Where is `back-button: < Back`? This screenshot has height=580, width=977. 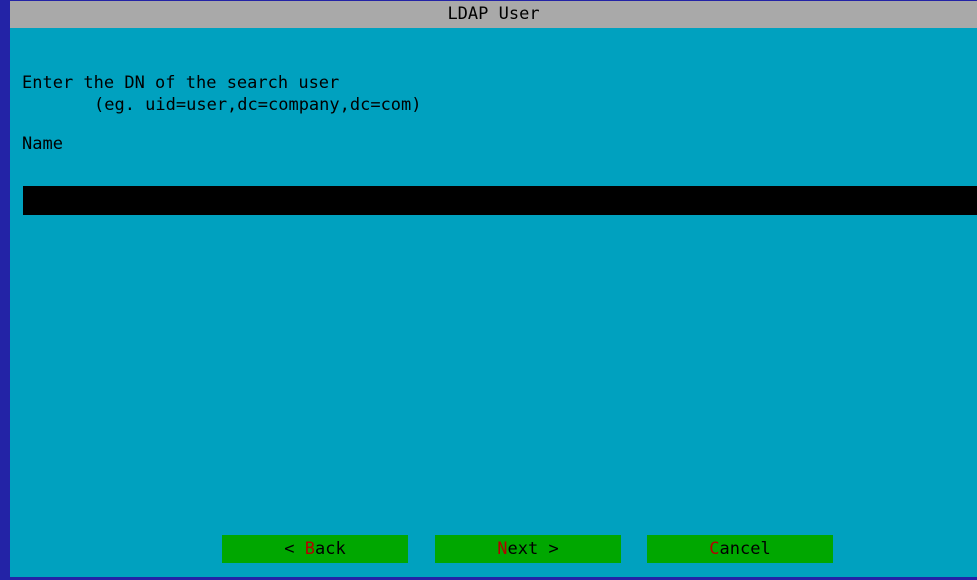 back-button: < Back is located at coordinates (315, 549).